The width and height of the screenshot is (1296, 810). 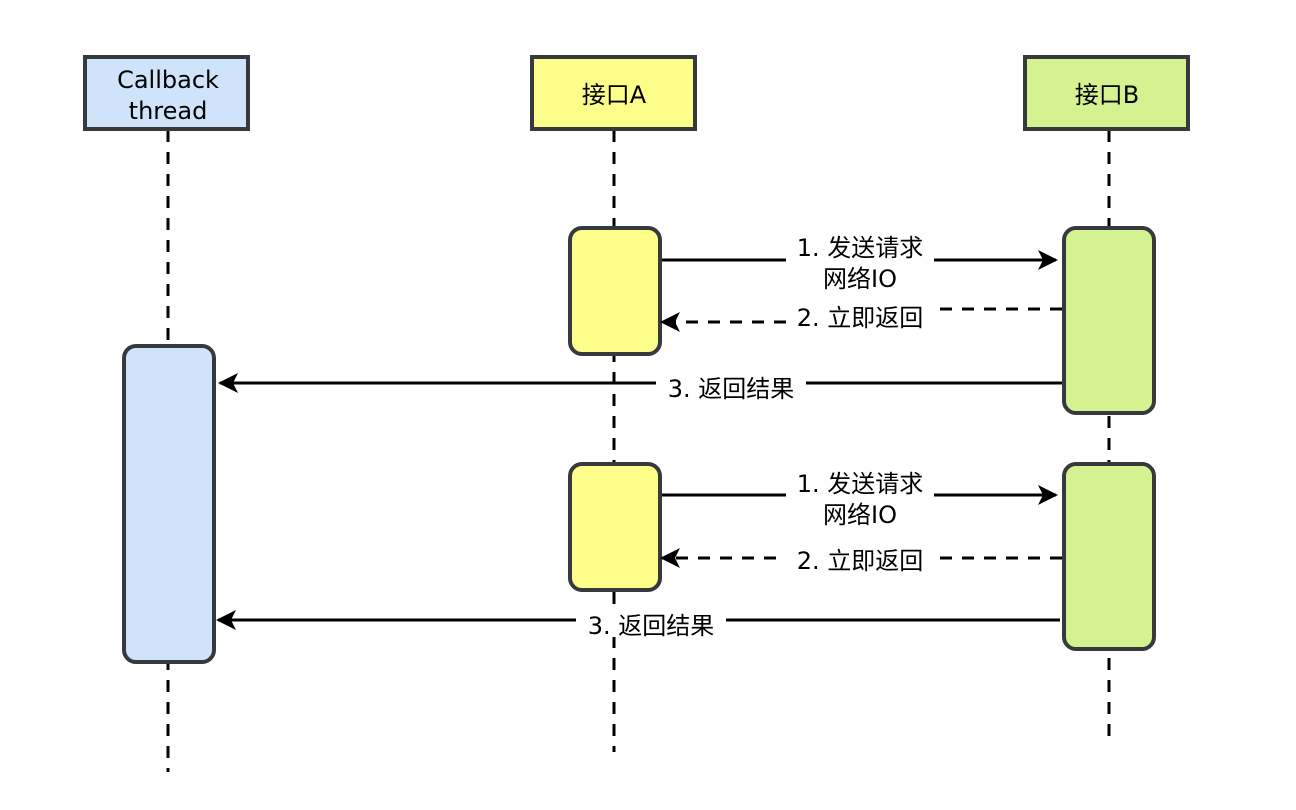 I want to click on participant-callback: Callback thread, so click(x=166, y=93).